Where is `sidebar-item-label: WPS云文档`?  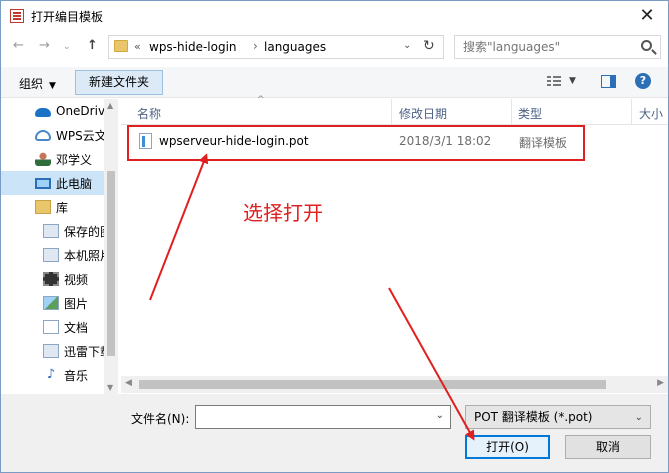
sidebar-item-label: WPS云文档 is located at coordinates (80, 135).